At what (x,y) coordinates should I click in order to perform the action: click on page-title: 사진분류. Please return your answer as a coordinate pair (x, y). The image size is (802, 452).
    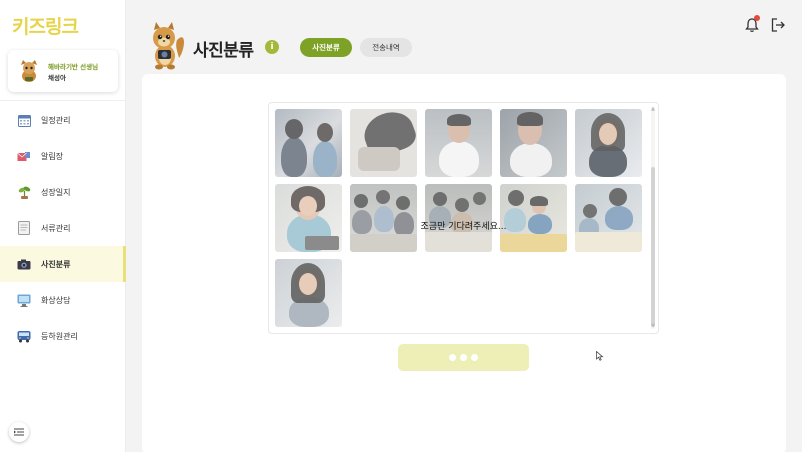
    Looking at the image, I should click on (223, 51).